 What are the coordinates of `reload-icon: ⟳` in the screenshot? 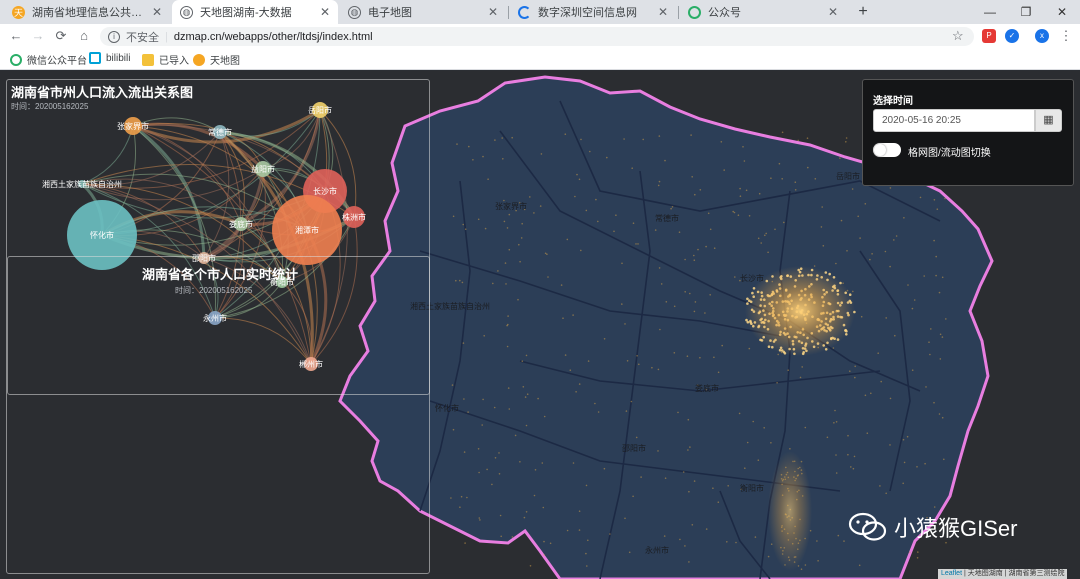 It's located at (61, 36).